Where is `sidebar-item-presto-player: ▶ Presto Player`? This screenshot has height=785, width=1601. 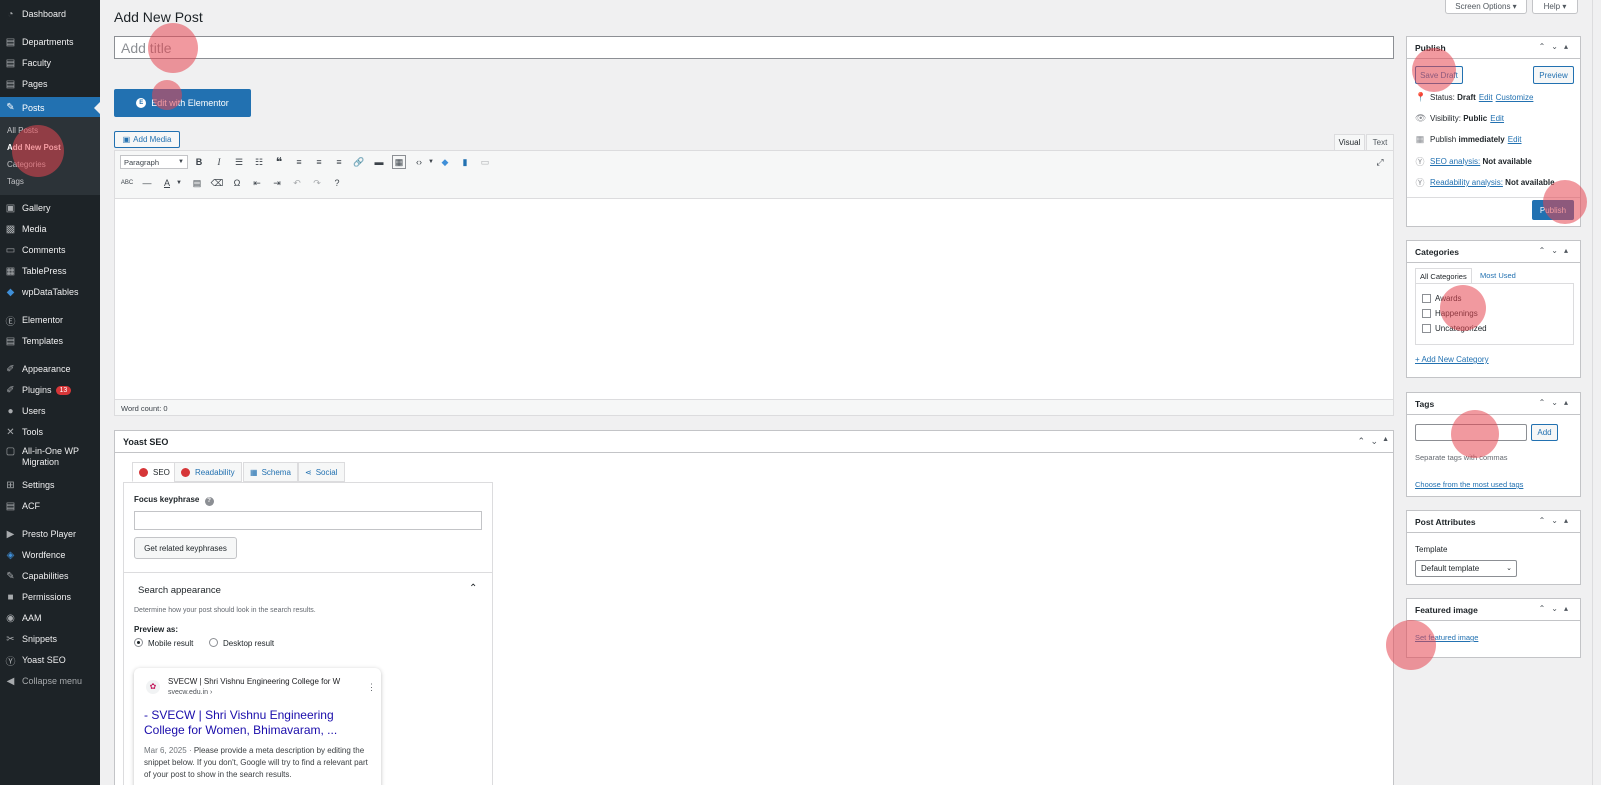 sidebar-item-presto-player: ▶ Presto Player is located at coordinates (50, 534).